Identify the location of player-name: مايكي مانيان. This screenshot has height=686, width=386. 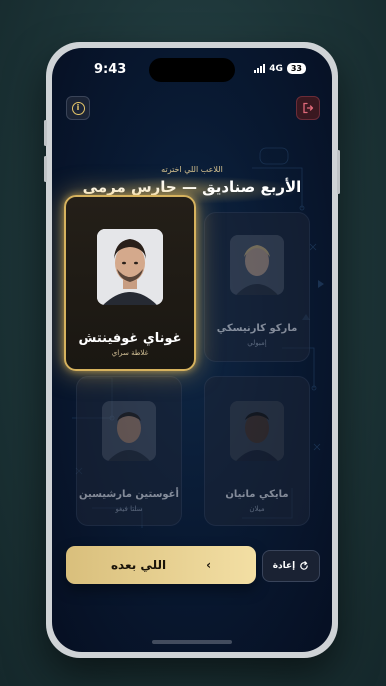
(257, 494).